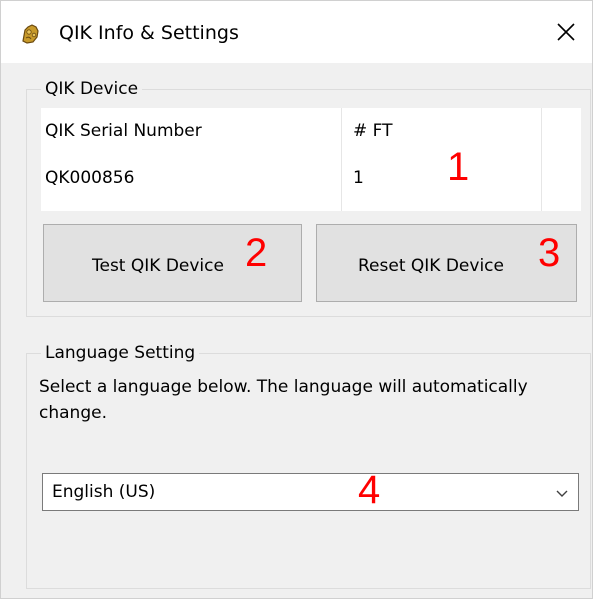 The width and height of the screenshot is (593, 599). What do you see at coordinates (123, 131) in the screenshot?
I see `column-header-serial-number: QIK Serial Number` at bounding box center [123, 131].